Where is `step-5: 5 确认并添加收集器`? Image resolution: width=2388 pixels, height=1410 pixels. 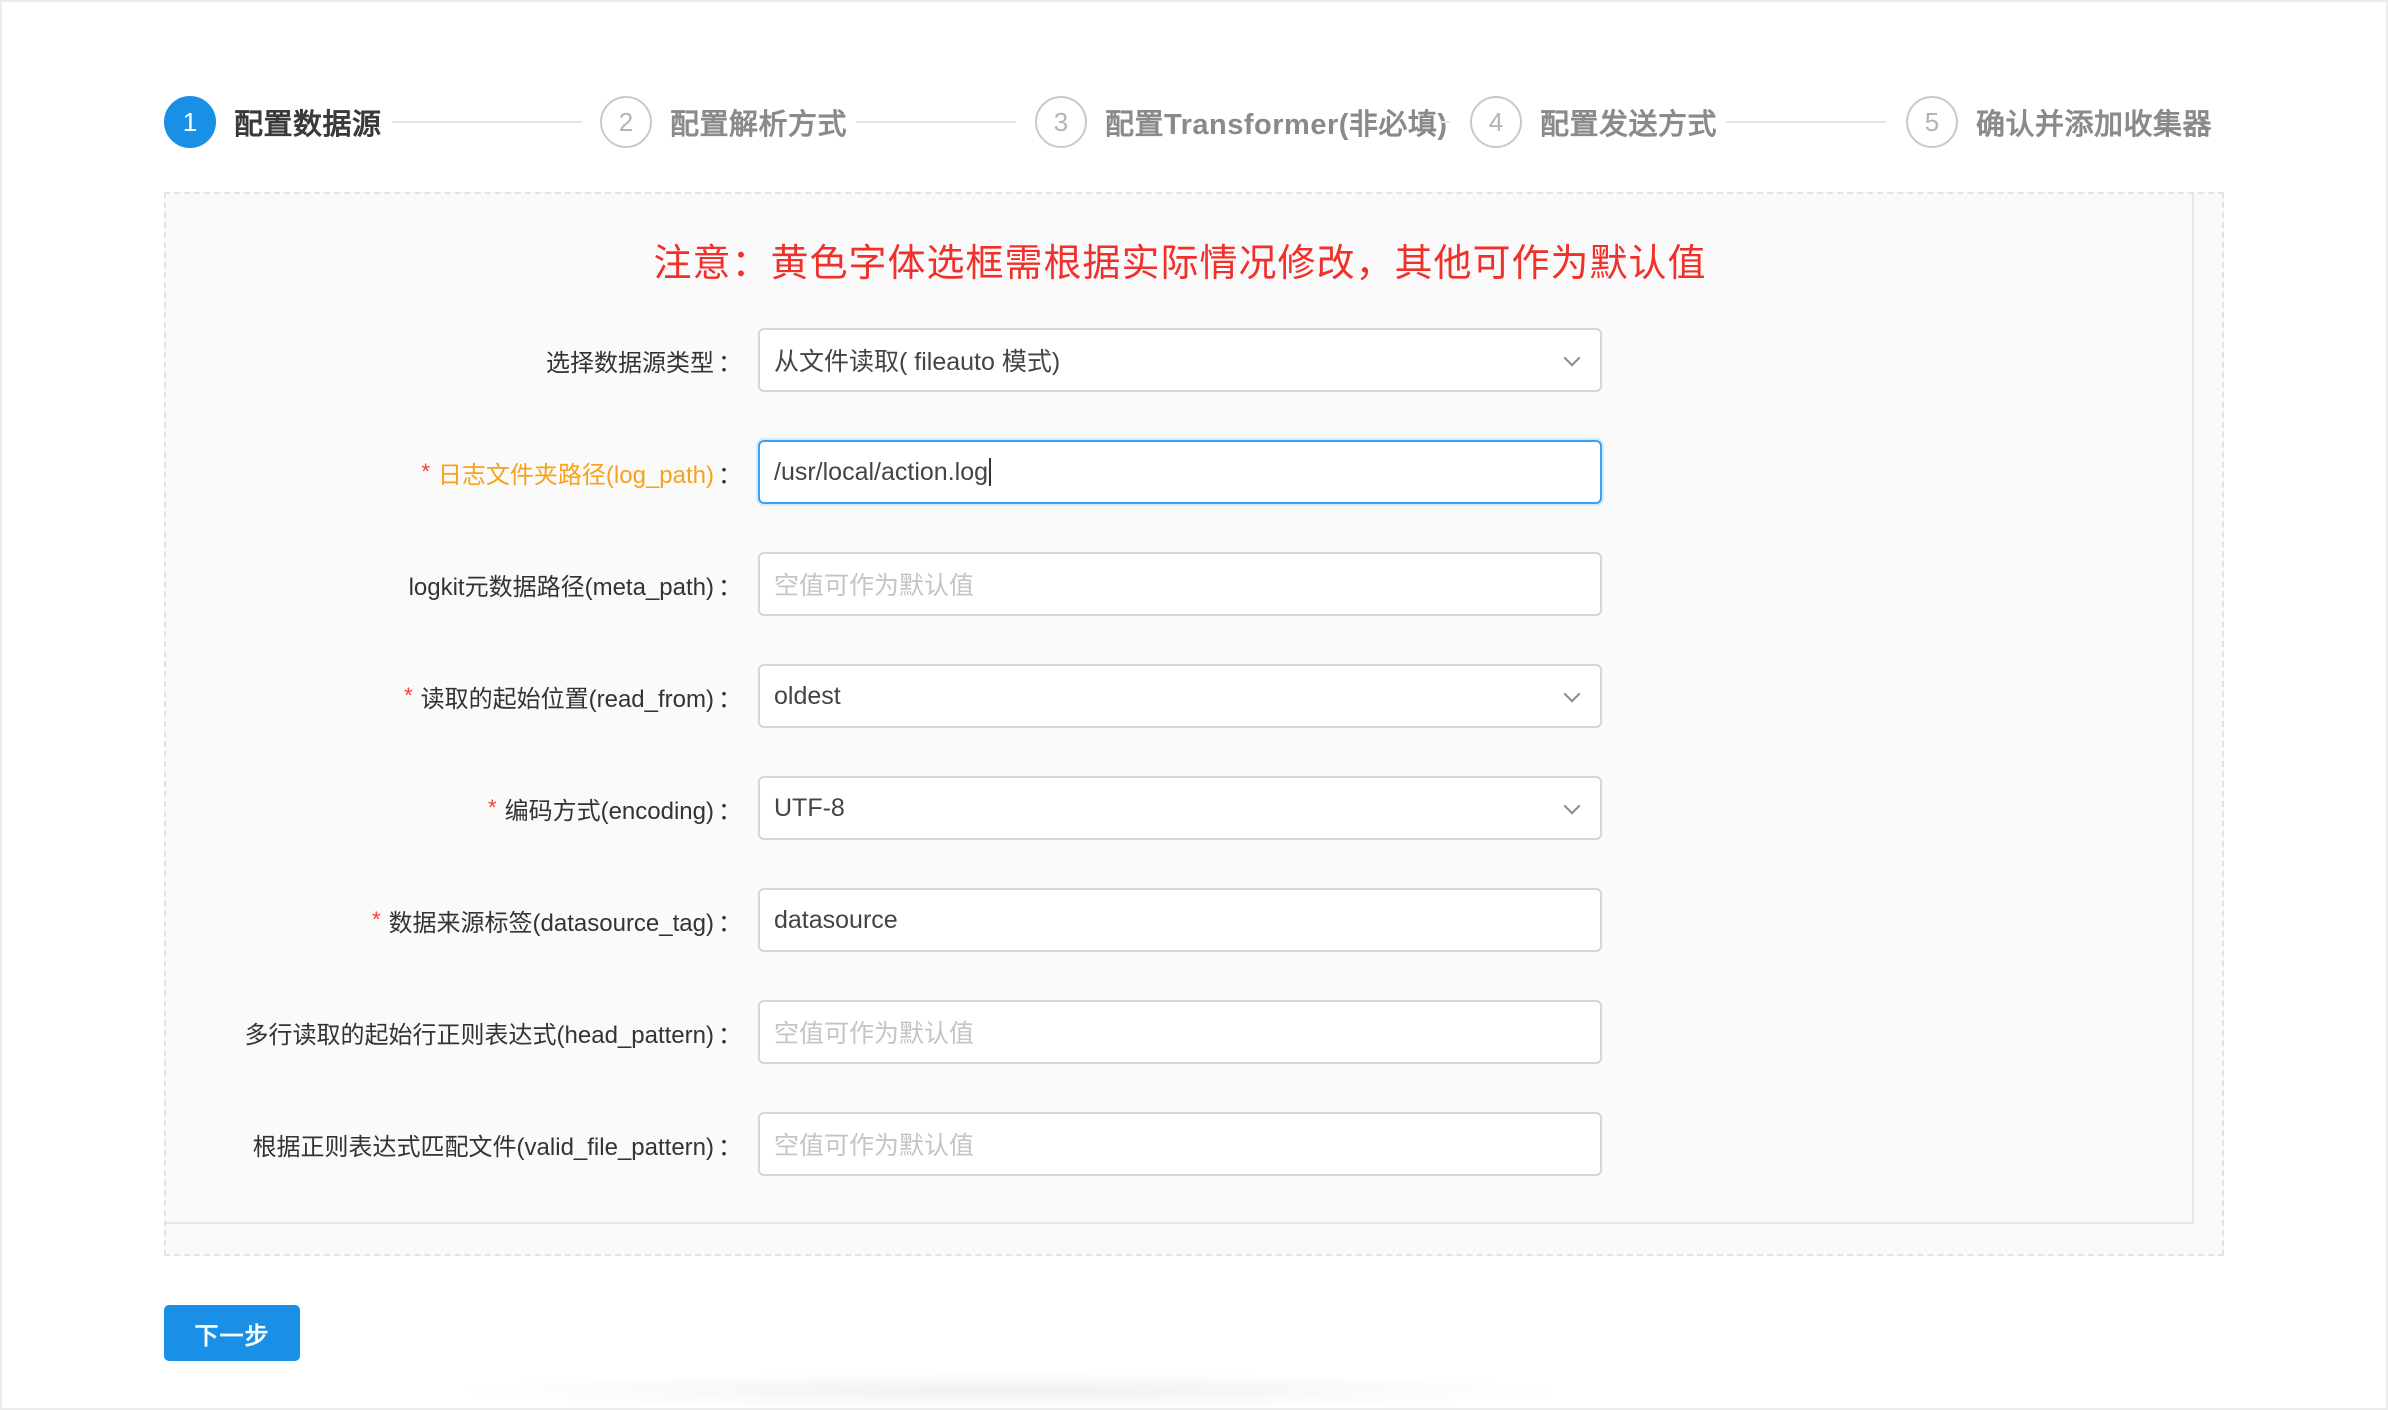
step-5: 5 确认并添加收集器 is located at coordinates (2059, 122).